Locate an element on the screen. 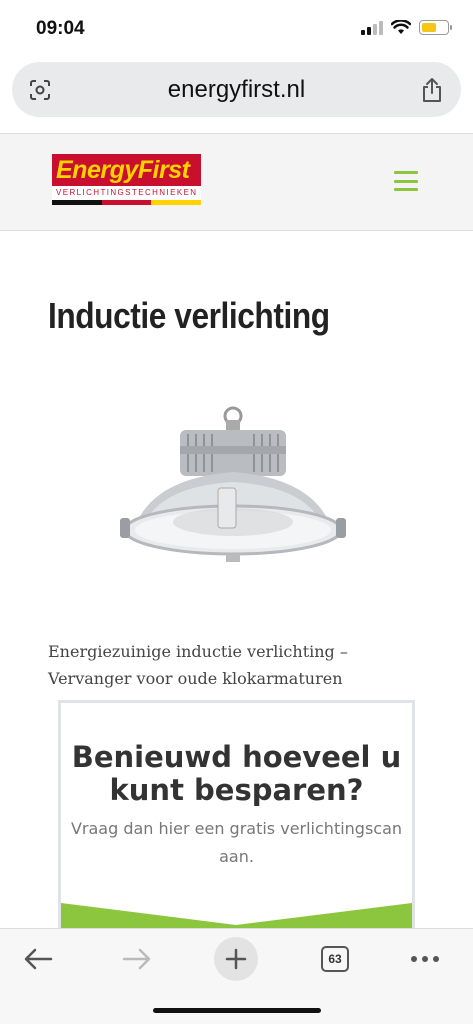  arrow-right-icon is located at coordinates (136, 959).